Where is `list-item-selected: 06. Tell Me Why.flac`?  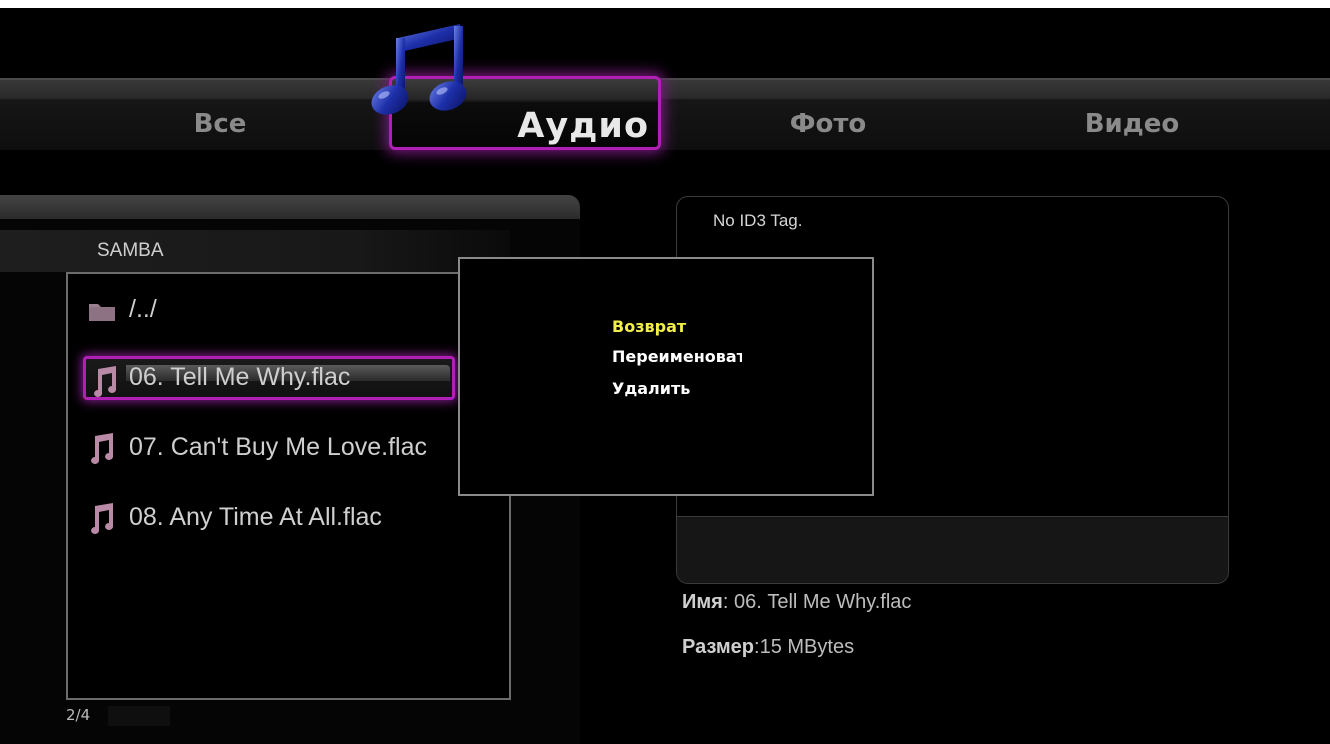 list-item-selected: 06. Tell Me Why.flac is located at coordinates (269, 378).